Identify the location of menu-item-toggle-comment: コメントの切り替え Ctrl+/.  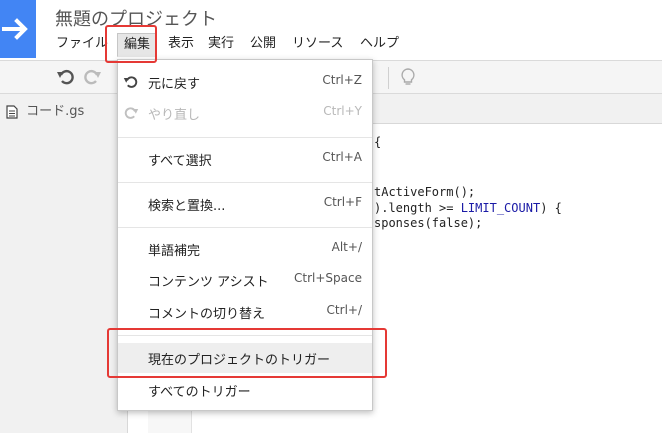
(245, 312).